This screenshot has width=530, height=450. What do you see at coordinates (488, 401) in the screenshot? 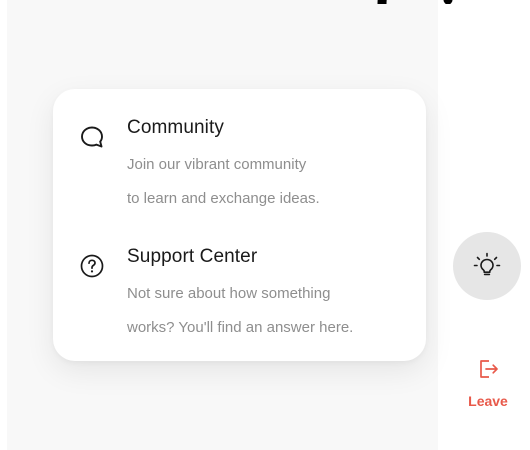
I see `leave-label: Leave` at bounding box center [488, 401].